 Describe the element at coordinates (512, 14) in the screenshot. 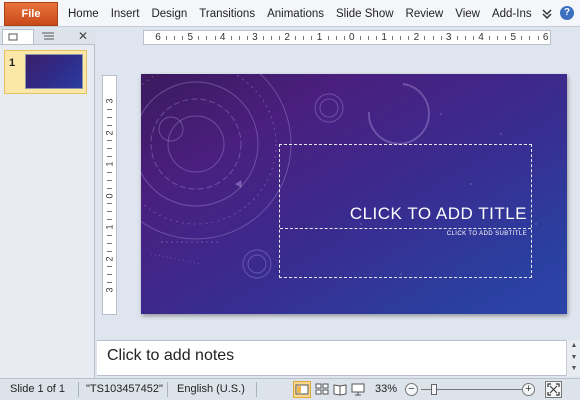

I see `tab-add-ins: Add-Ins` at that location.